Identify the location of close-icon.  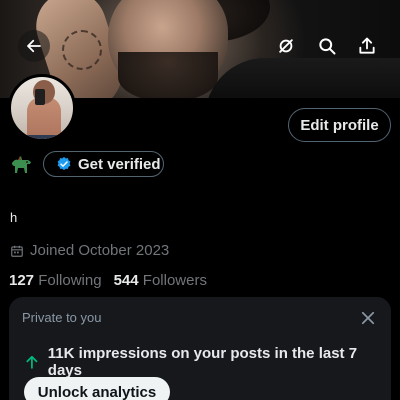
(368, 318).